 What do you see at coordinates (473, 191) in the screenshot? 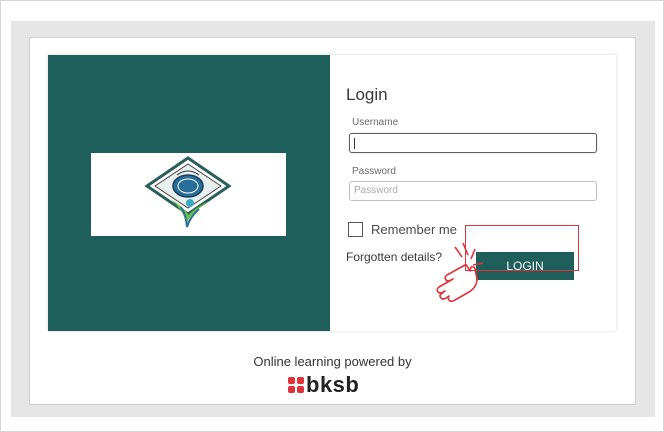
I see `password-field: Password` at bounding box center [473, 191].